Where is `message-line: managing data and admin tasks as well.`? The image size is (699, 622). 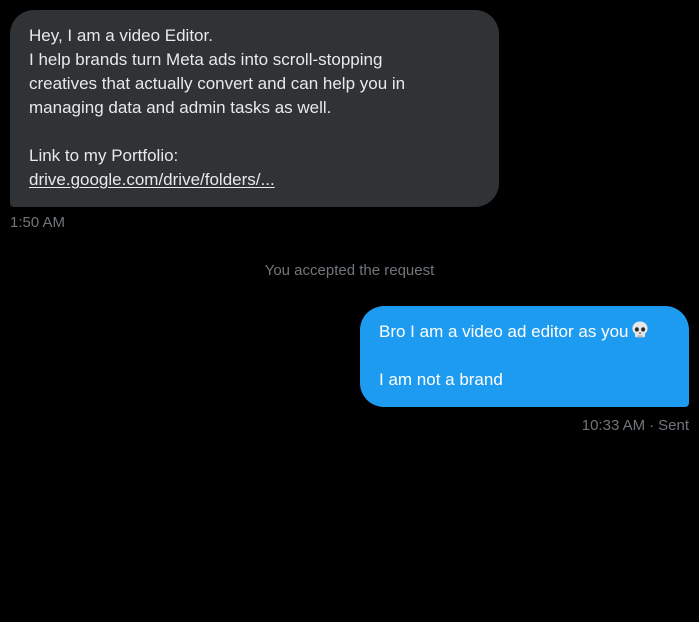 message-line: managing data and admin tasks as well. is located at coordinates (180, 107).